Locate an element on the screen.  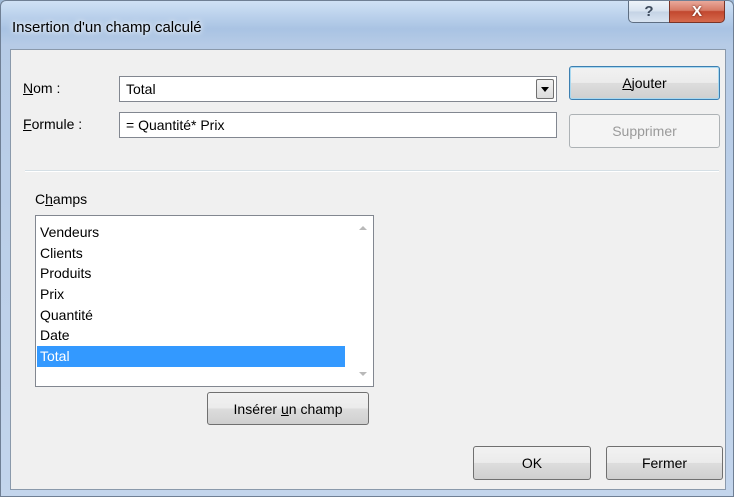
close-icon: X is located at coordinates (696, 11).